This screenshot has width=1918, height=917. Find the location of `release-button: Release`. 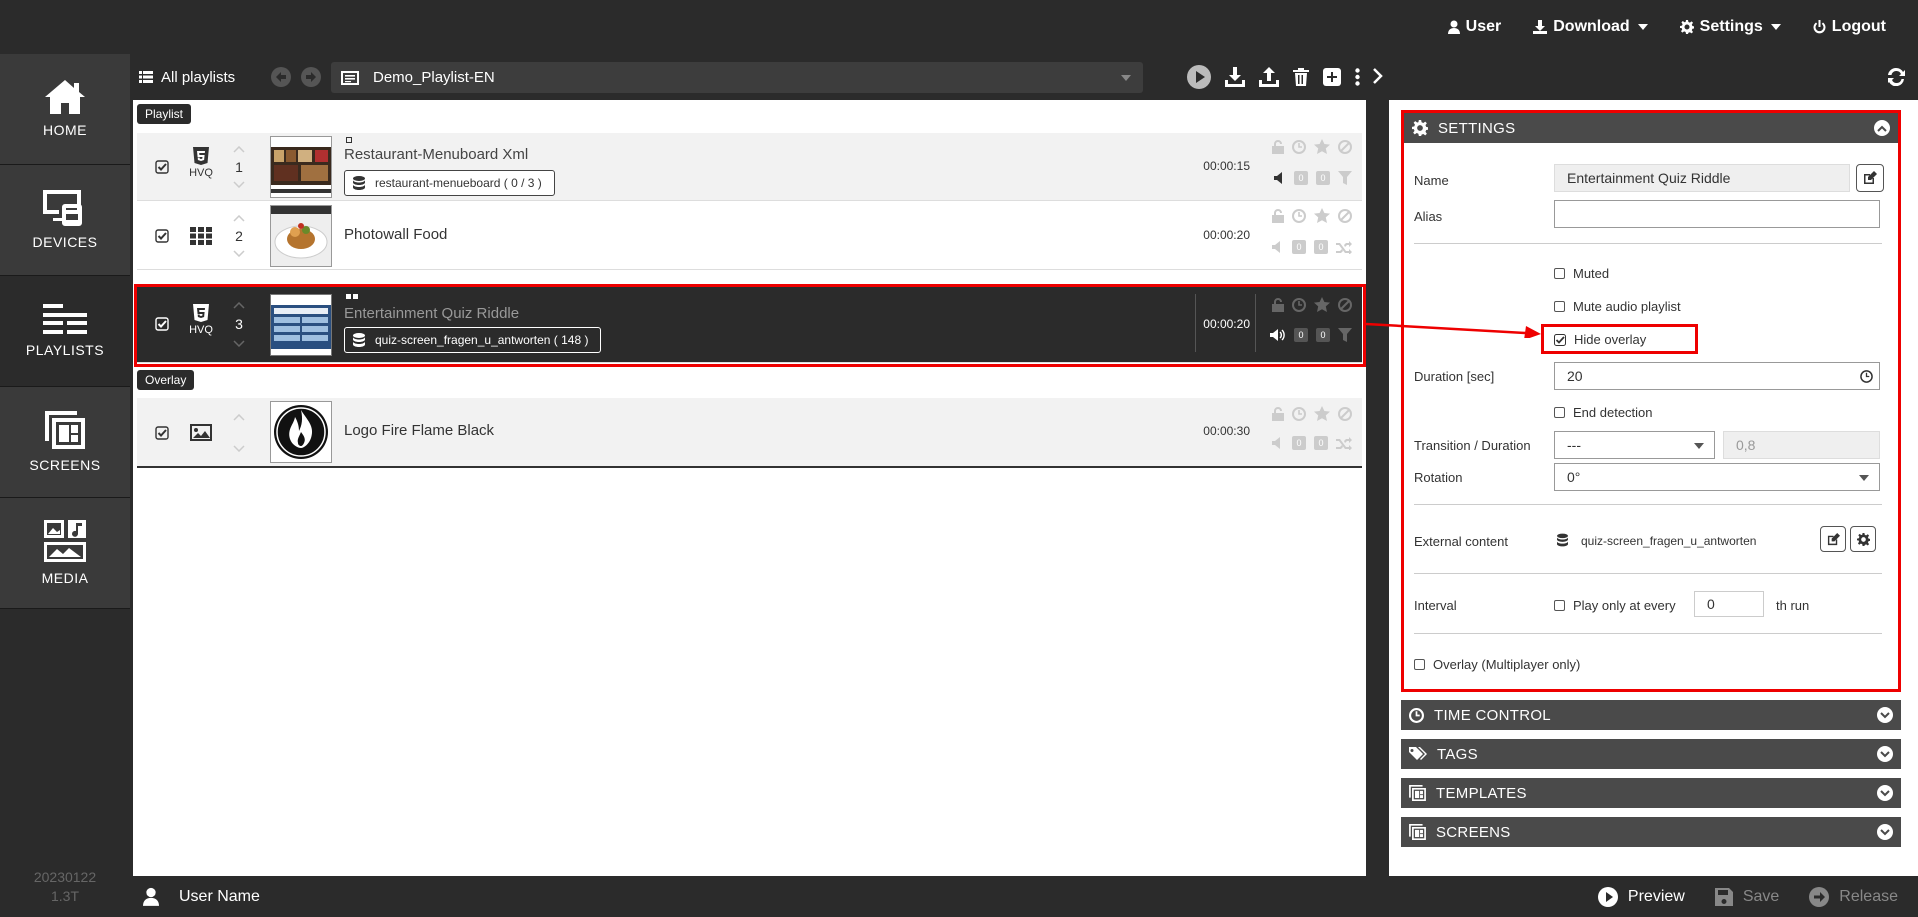

release-button: Release is located at coordinates (1853, 896).